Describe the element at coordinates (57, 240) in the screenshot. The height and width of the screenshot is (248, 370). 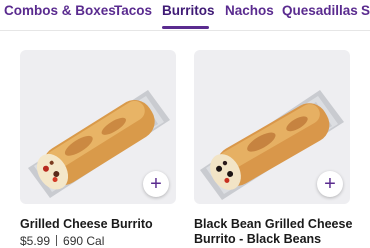
I see `divider` at that location.